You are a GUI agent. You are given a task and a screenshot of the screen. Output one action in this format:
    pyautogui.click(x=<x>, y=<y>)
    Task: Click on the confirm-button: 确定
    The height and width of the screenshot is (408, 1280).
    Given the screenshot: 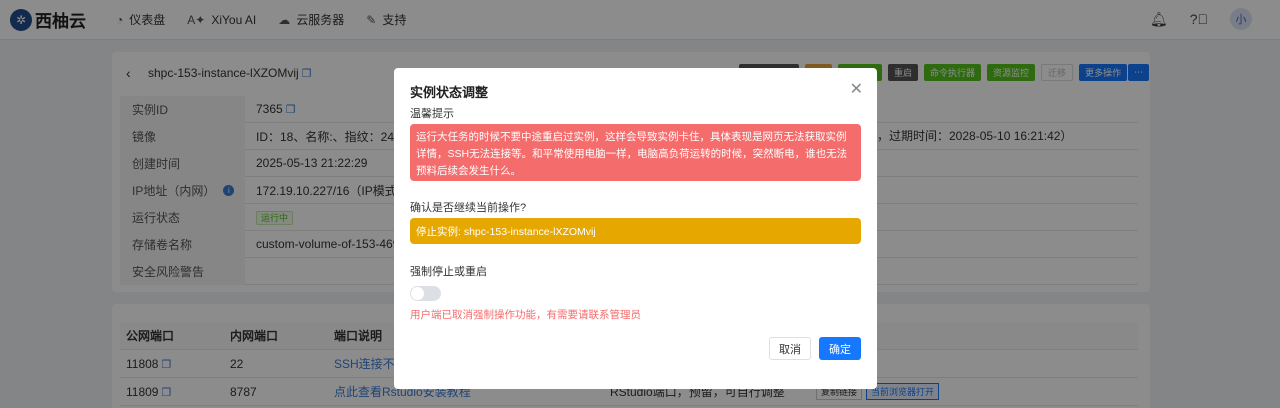 What is the action you would take?
    pyautogui.click(x=840, y=348)
    